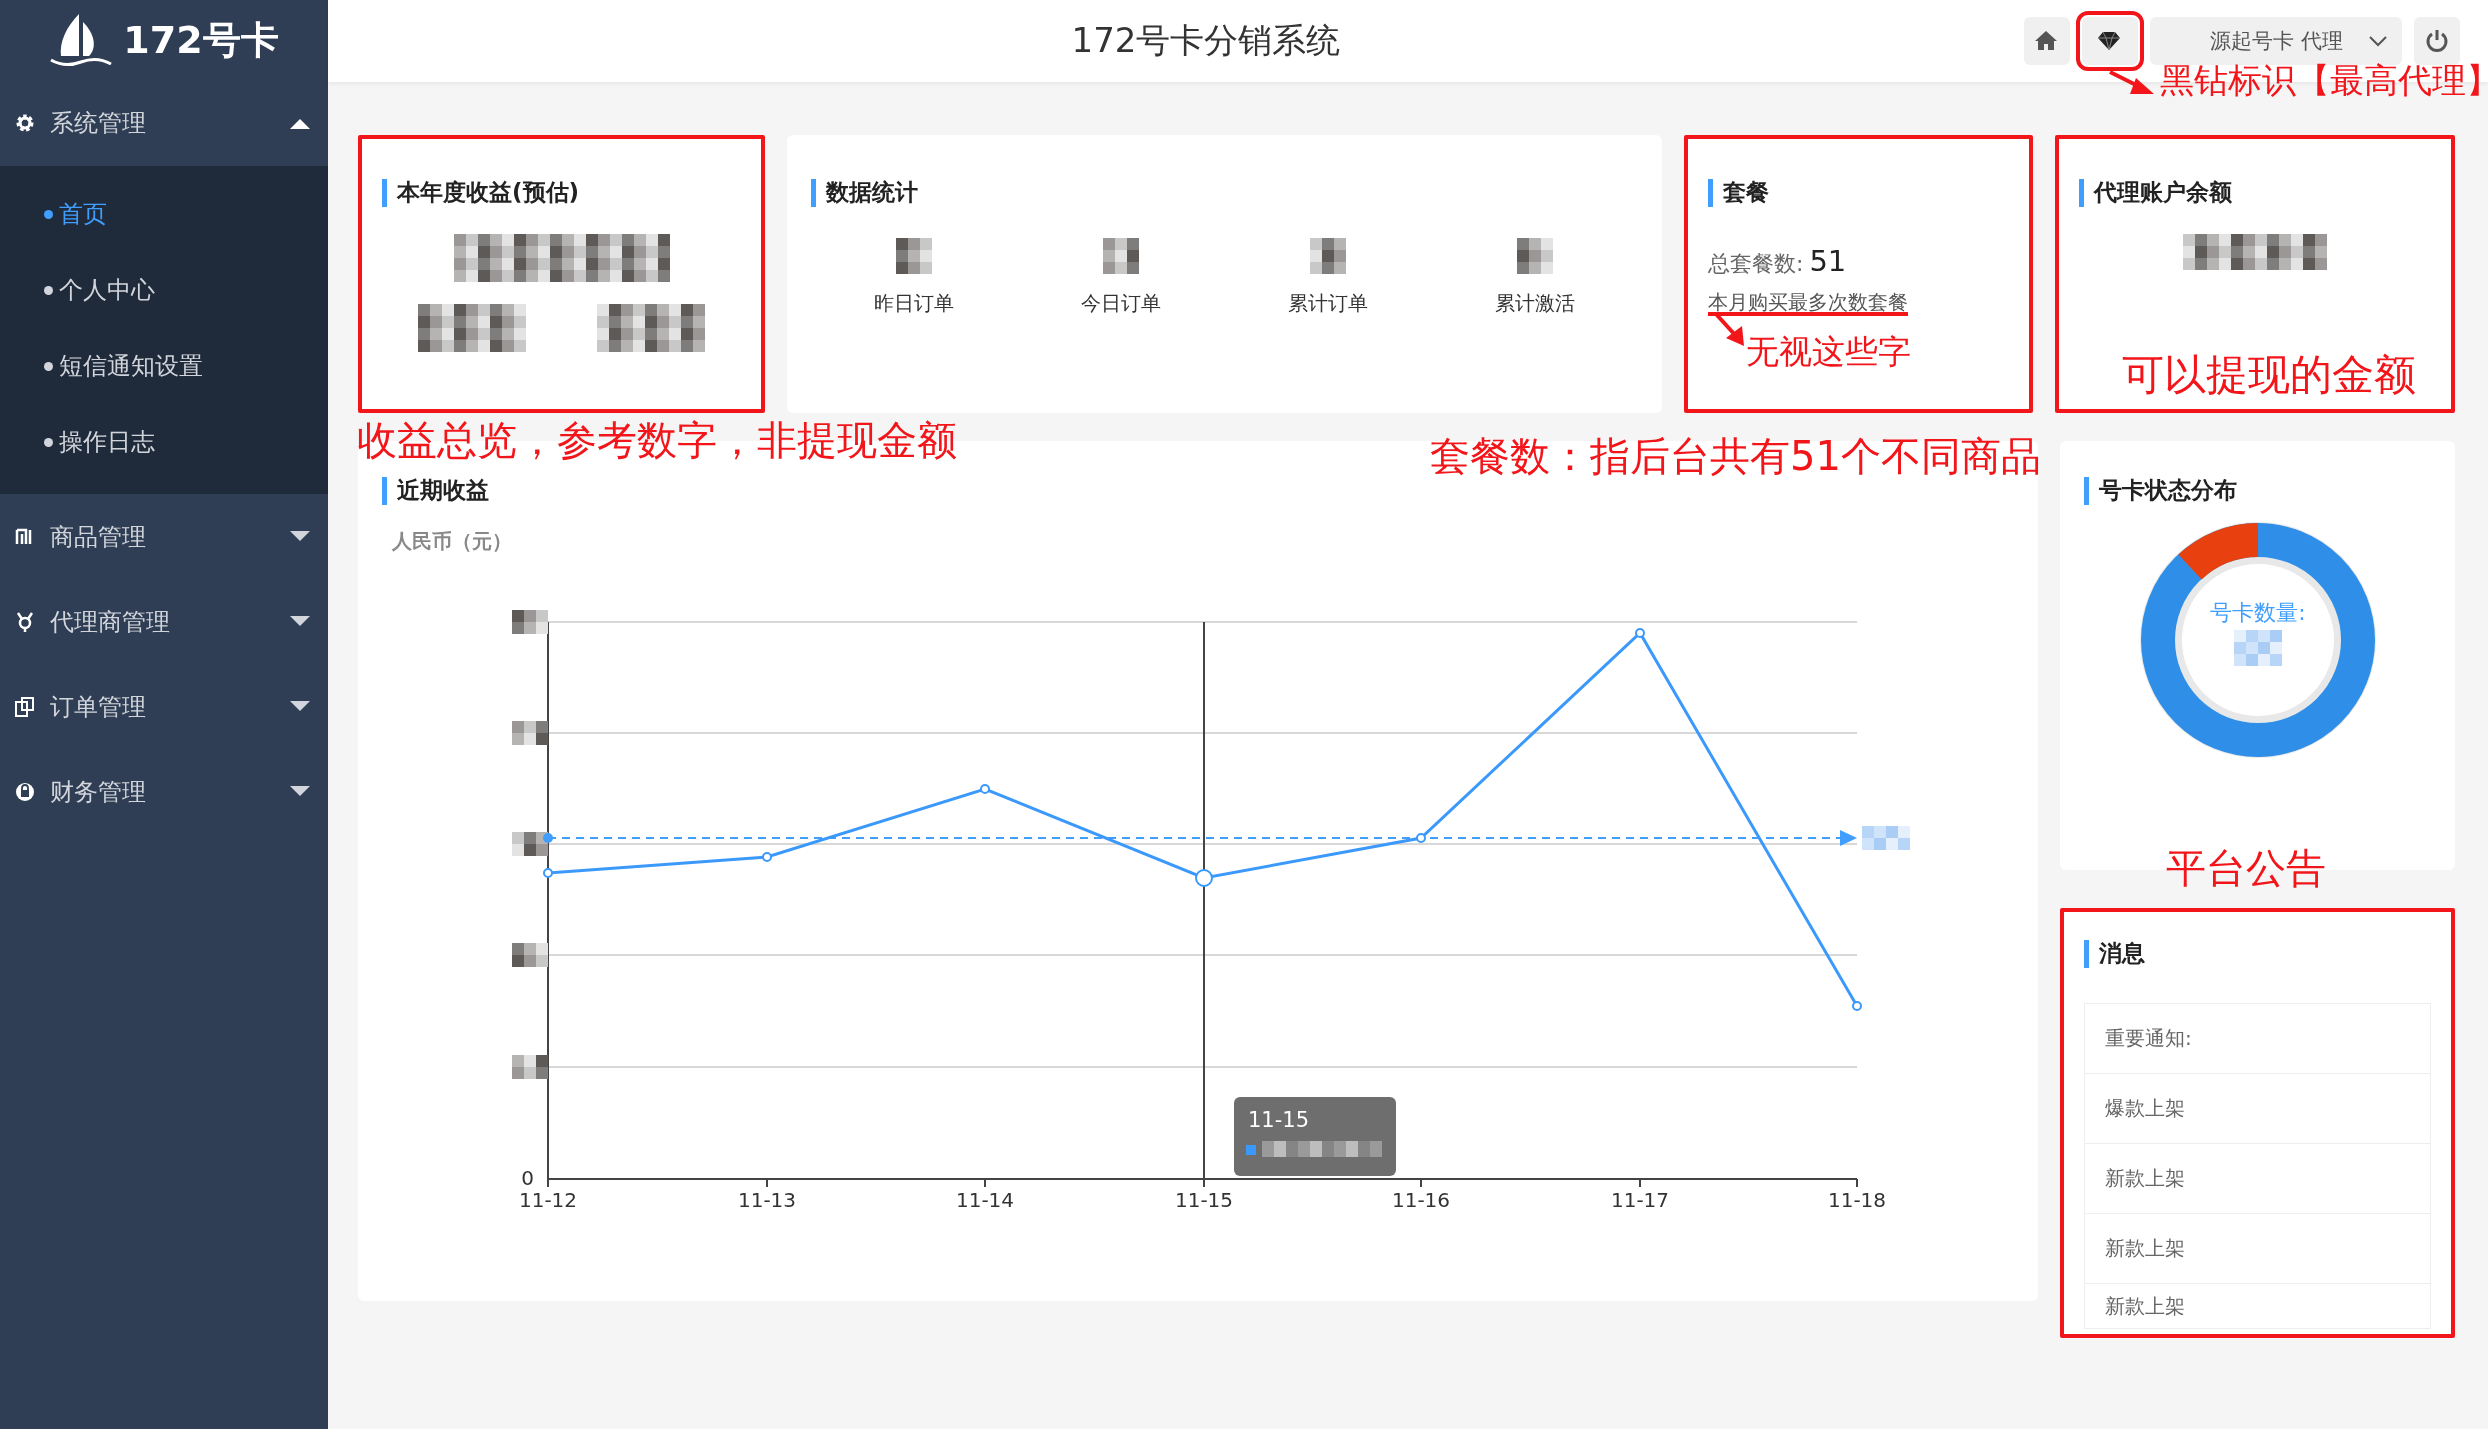  Describe the element at coordinates (2168, 490) in the screenshot. I see `card-title: 号卡状态分布` at that location.